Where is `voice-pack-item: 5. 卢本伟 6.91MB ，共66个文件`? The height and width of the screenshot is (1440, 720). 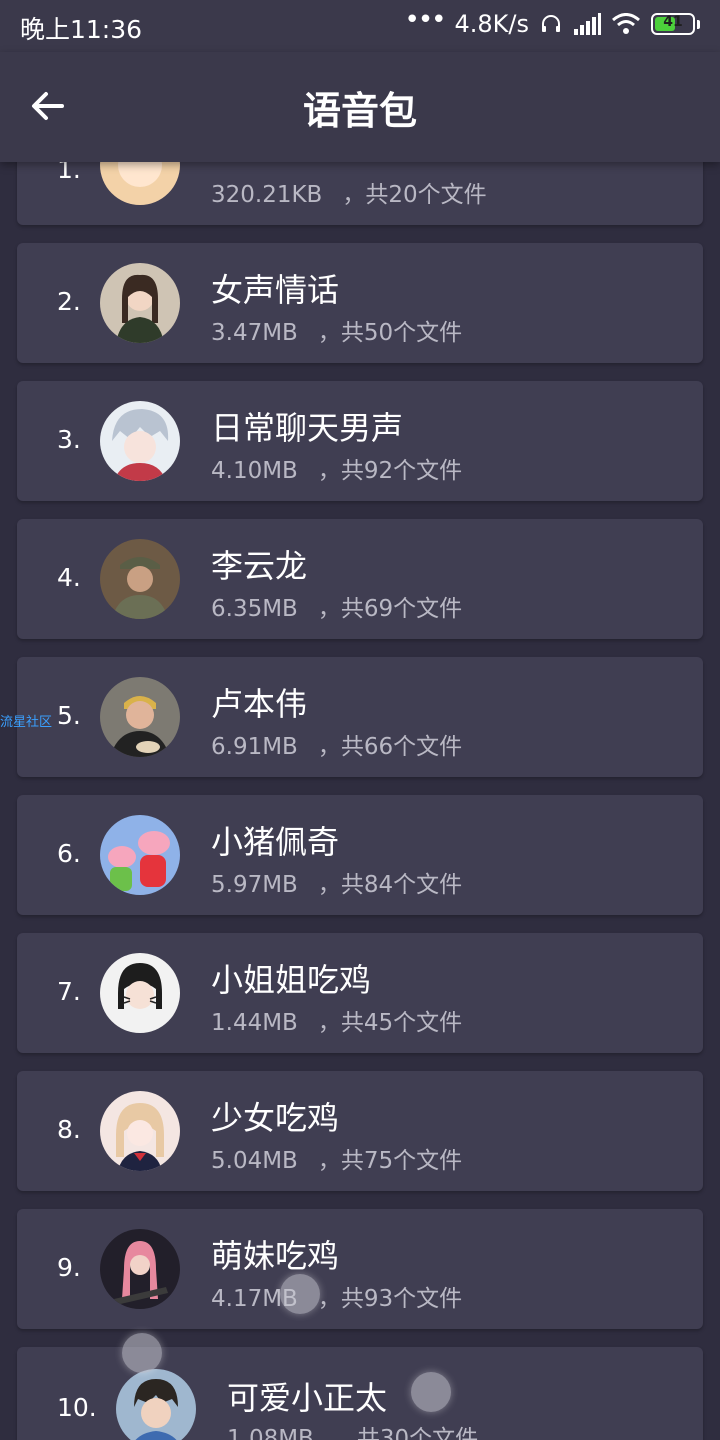
voice-pack-item: 5. 卢本伟 6.91MB ，共66个文件 is located at coordinates (360, 717).